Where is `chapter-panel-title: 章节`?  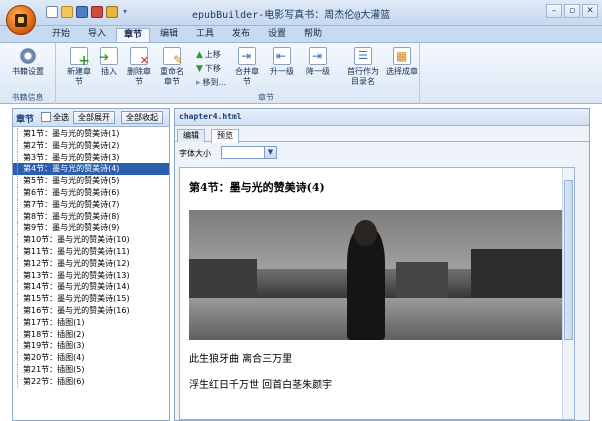 chapter-panel-title: 章节 is located at coordinates (25, 120).